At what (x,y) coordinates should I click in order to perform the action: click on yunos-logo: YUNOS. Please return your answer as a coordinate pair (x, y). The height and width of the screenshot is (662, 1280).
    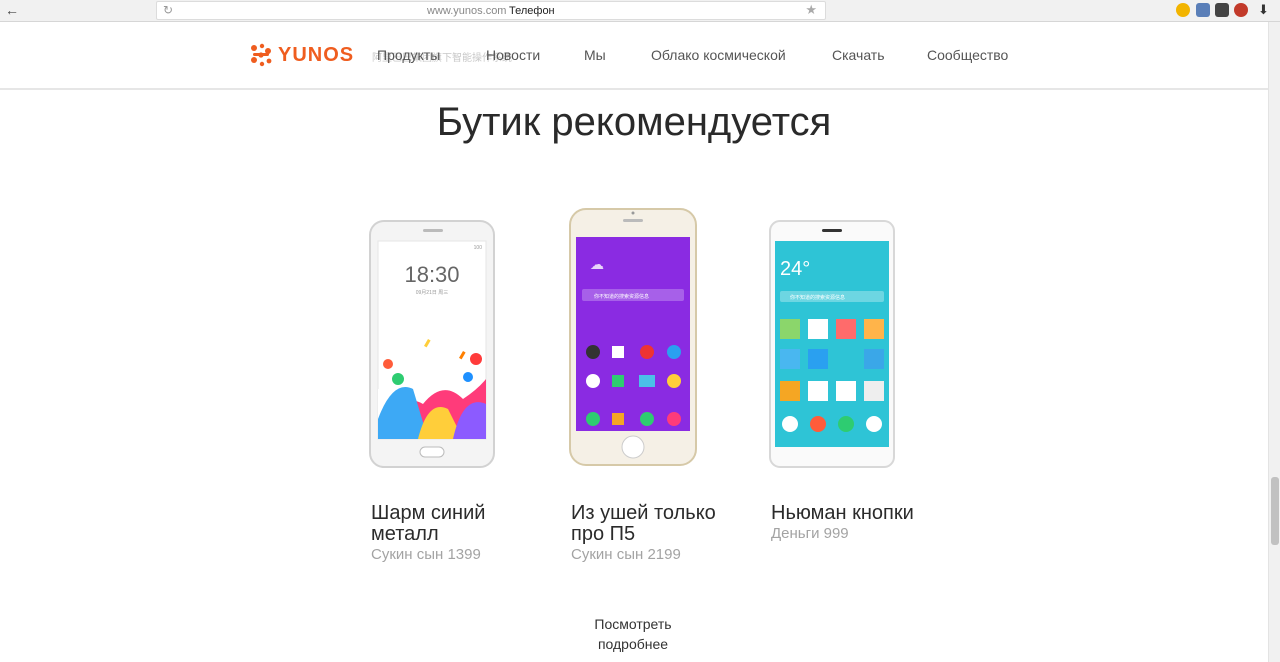
    Looking at the image, I should click on (303, 57).